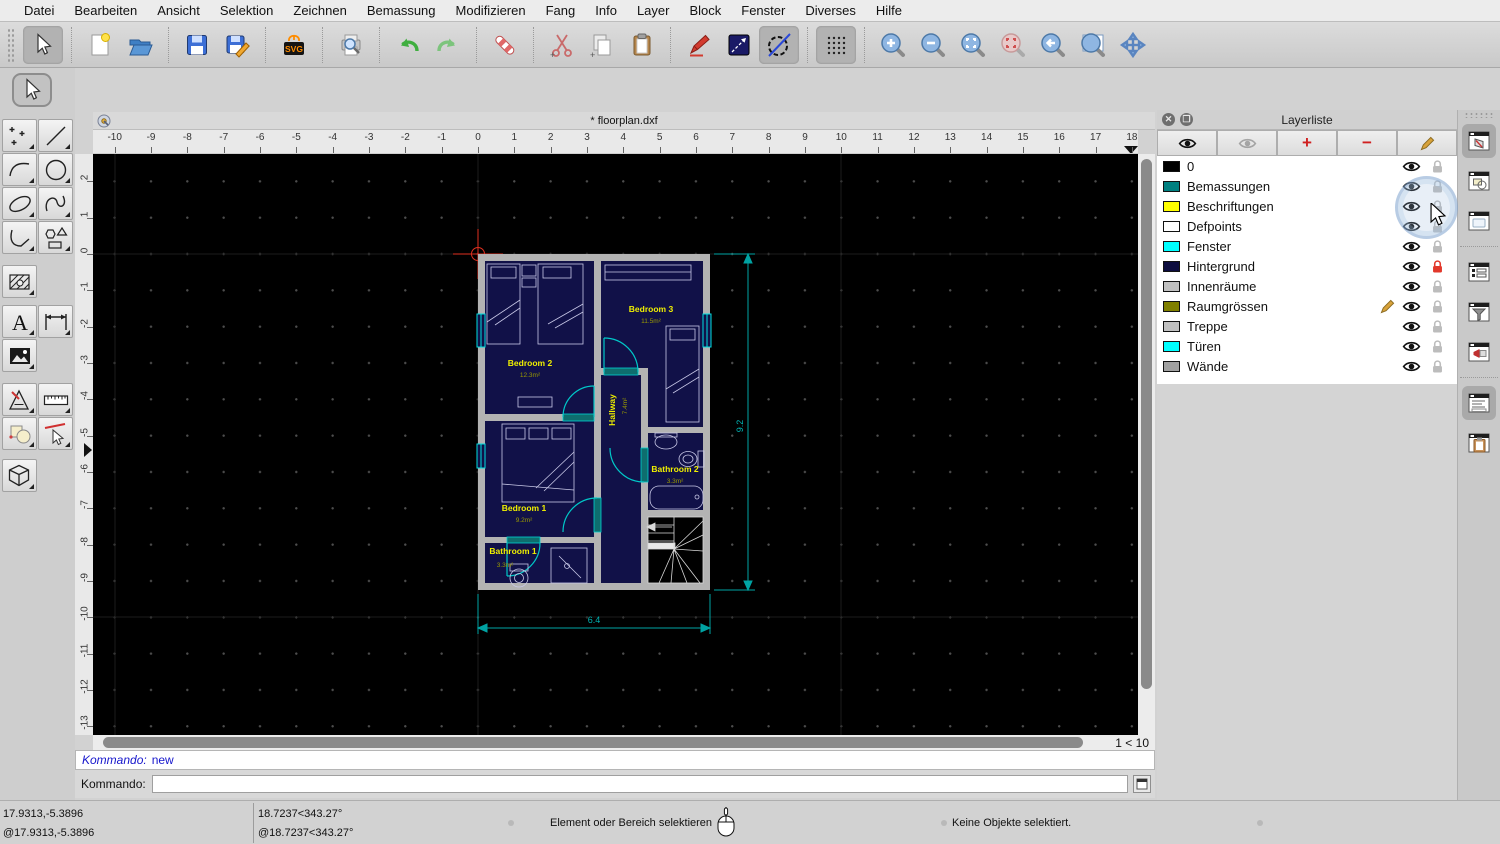  What do you see at coordinates (1479, 141) in the screenshot?
I see `drawing-panel-toggle-button` at bounding box center [1479, 141].